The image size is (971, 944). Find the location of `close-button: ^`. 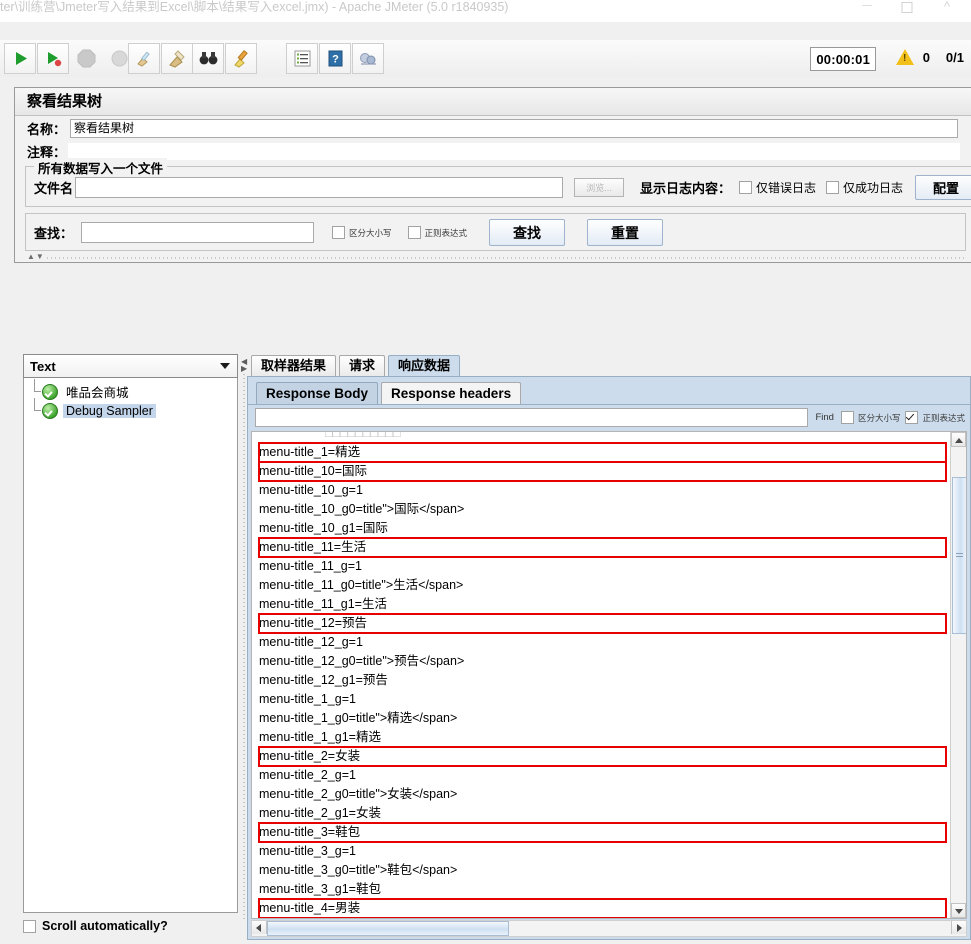

close-button: ^ is located at coordinates (947, 9).